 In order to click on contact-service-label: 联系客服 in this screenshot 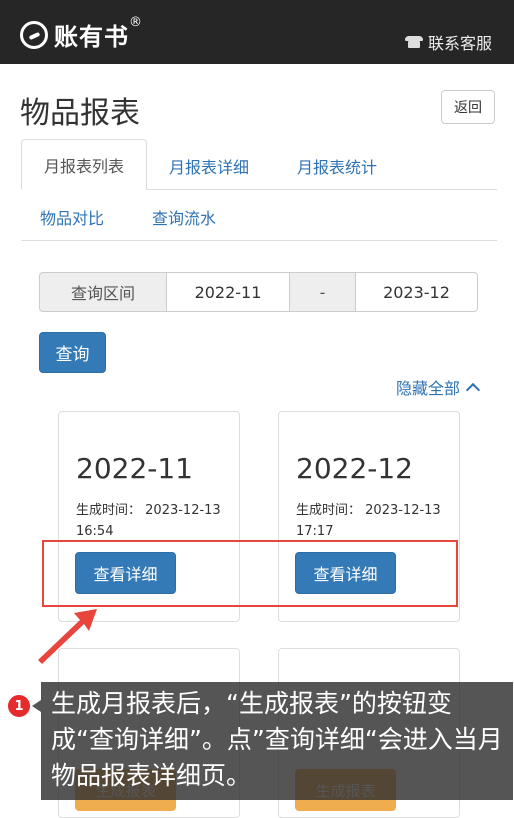, I will do `click(459, 43)`.